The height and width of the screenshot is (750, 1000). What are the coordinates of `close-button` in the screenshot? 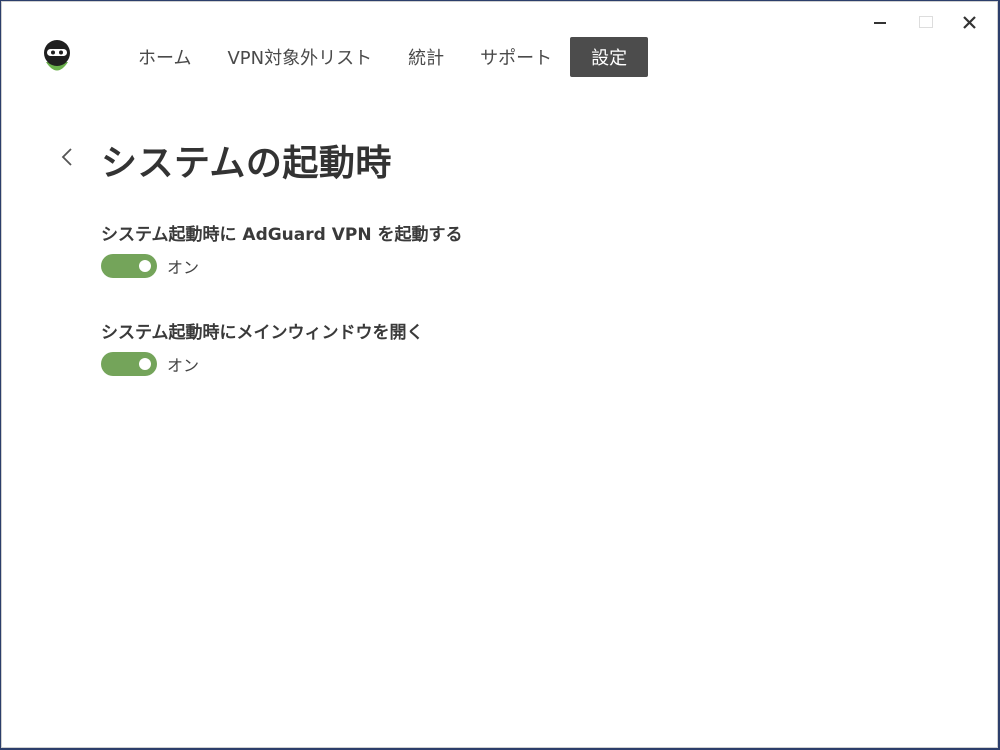 It's located at (969, 22).